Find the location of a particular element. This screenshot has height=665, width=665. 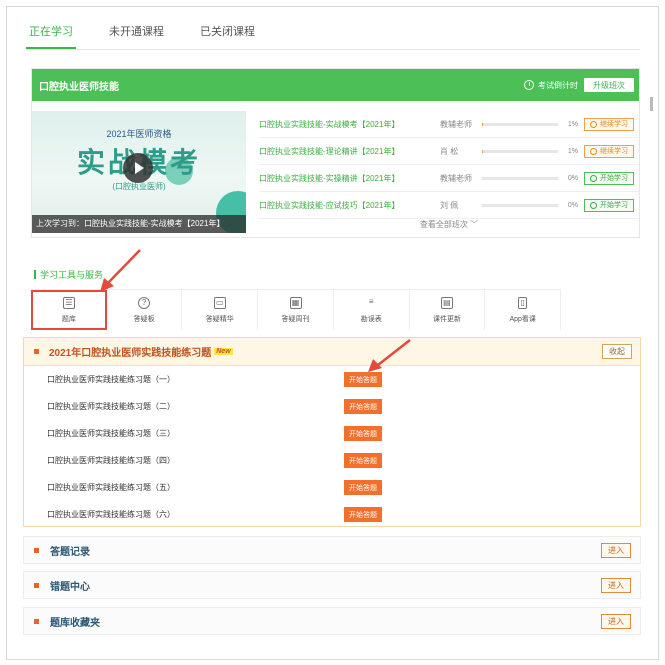

exercise-title: 口腔执业医师实践技能练习题（五） is located at coordinates (111, 487).